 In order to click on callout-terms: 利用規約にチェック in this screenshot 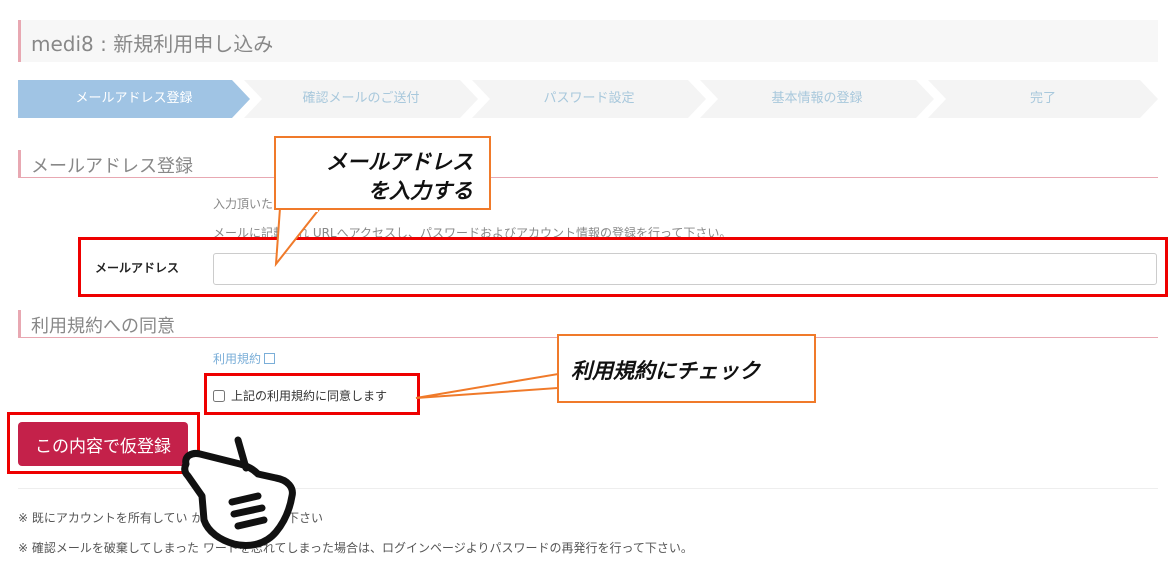, I will do `click(686, 368)`.